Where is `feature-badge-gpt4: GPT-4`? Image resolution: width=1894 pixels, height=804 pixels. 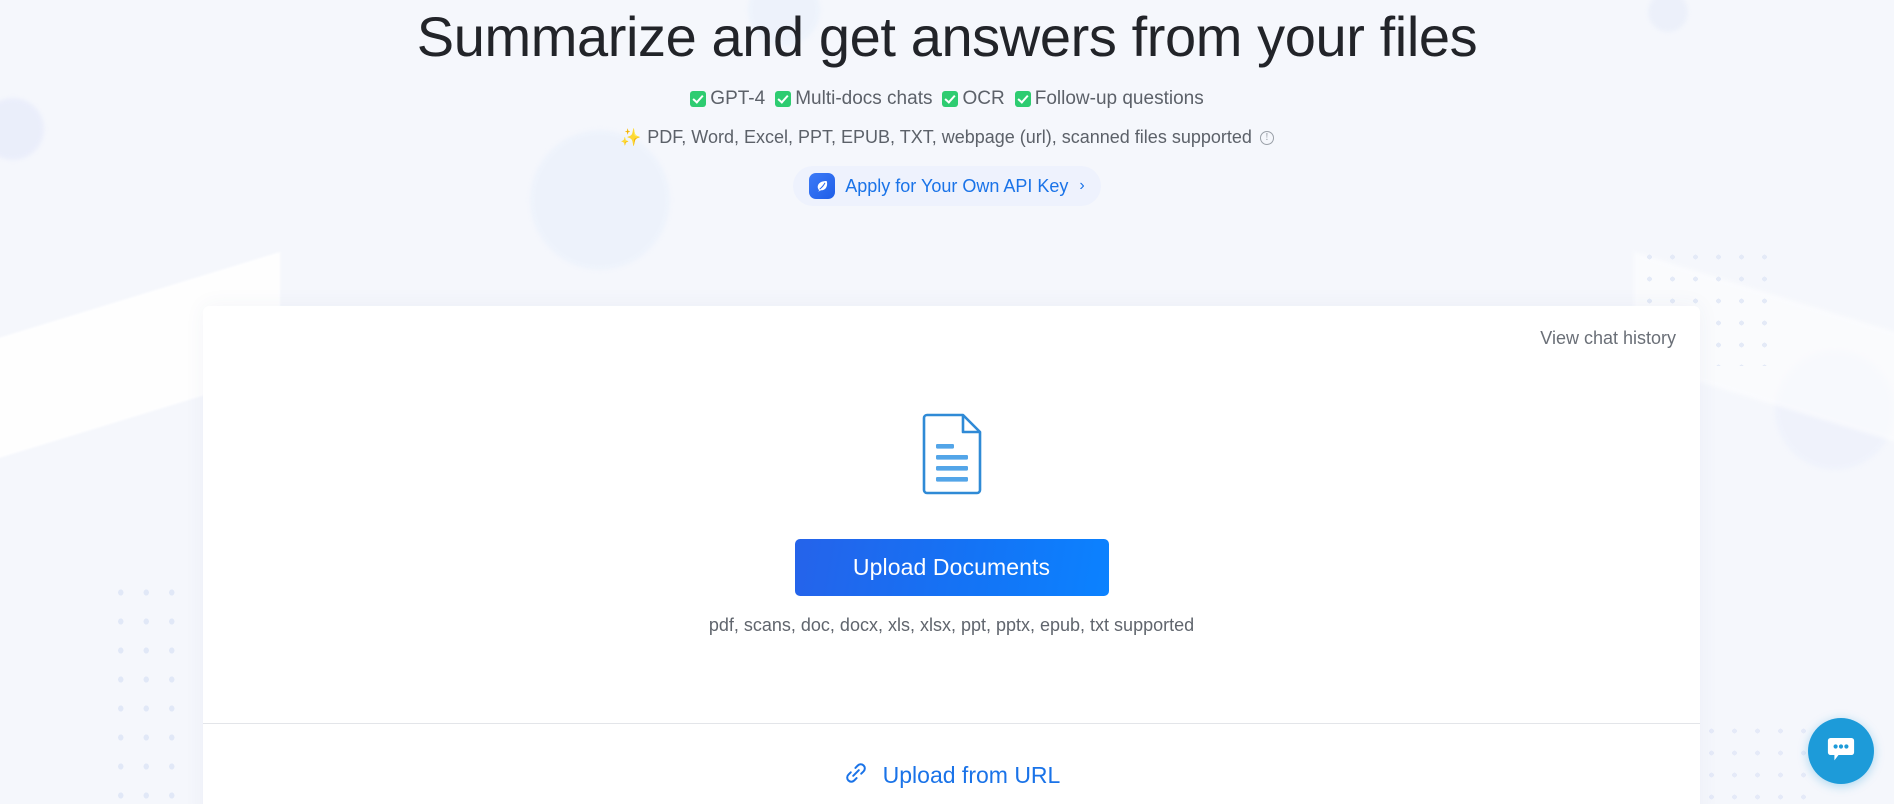
feature-badge-gpt4: GPT-4 is located at coordinates (727, 99).